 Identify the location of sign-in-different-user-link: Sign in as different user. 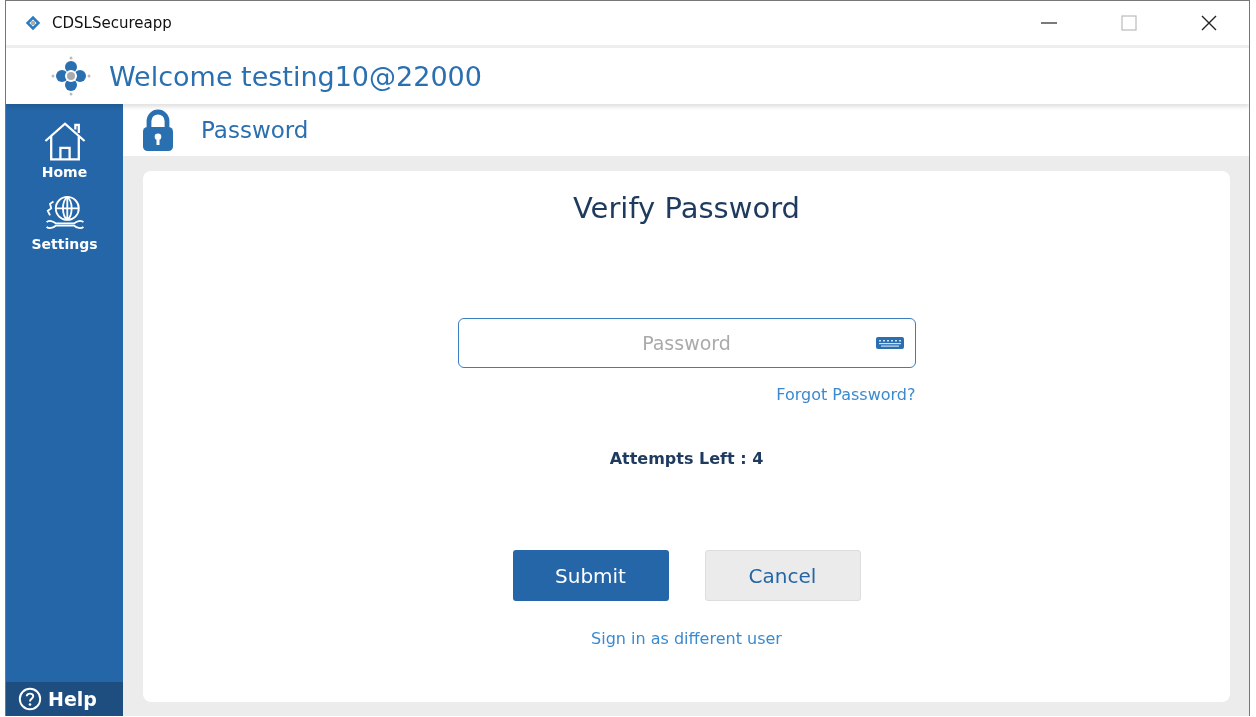
(686, 638).